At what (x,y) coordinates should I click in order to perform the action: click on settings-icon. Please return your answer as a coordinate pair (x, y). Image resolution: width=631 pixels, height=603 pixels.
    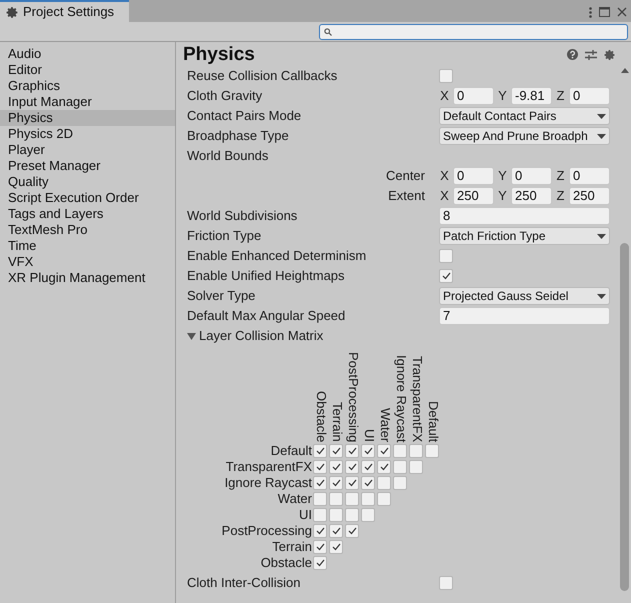
    Looking at the image, I should click on (610, 54).